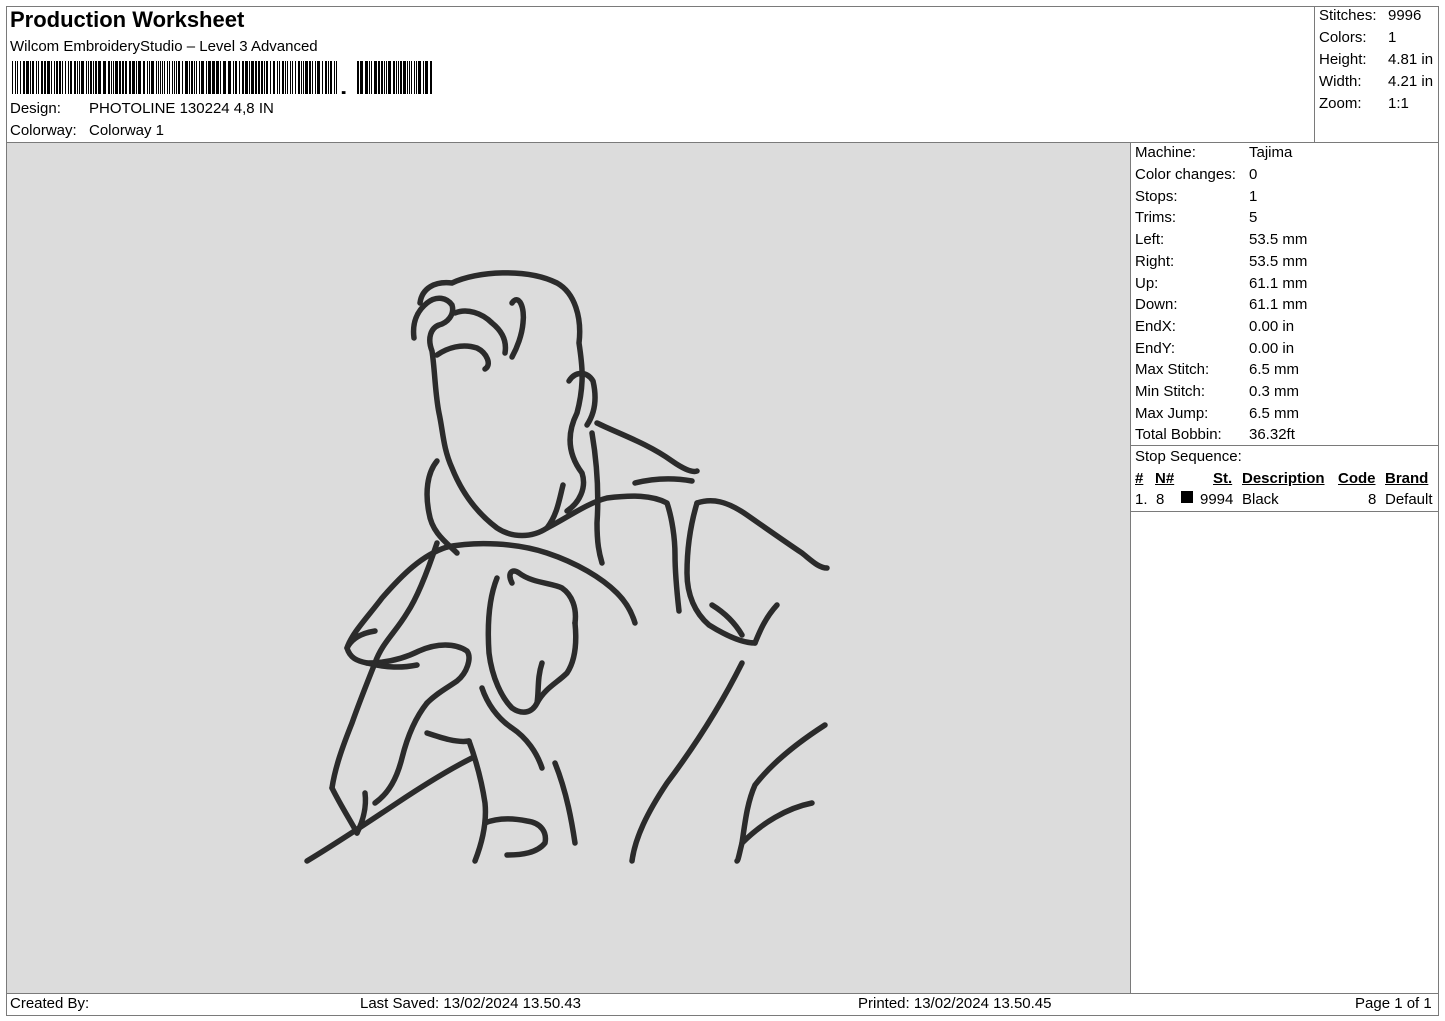 Image resolution: width=1445 pixels, height=1021 pixels. I want to click on colors-label: Colors:, so click(1343, 37).